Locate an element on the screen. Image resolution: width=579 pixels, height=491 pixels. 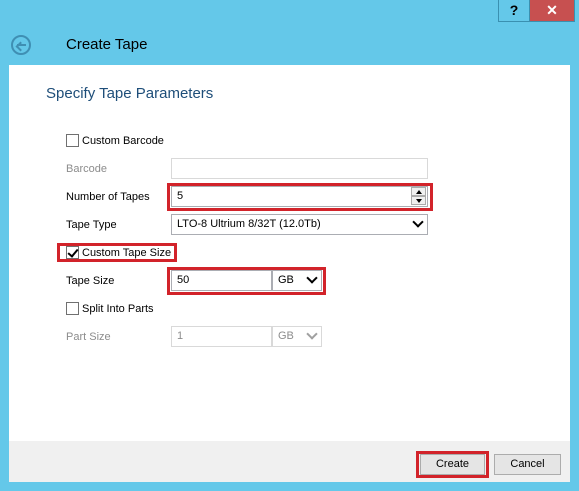
cancel-button: Cancel is located at coordinates (527, 464).